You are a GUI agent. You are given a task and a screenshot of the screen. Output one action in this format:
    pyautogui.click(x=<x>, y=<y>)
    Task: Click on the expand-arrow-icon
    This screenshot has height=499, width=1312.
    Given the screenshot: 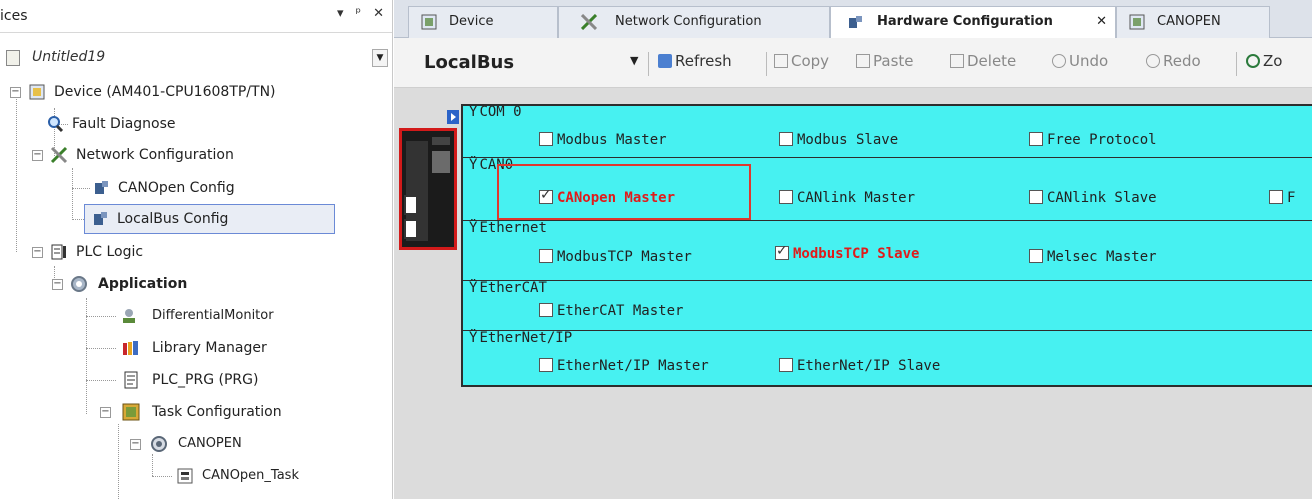 What is the action you would take?
    pyautogui.click(x=453, y=117)
    